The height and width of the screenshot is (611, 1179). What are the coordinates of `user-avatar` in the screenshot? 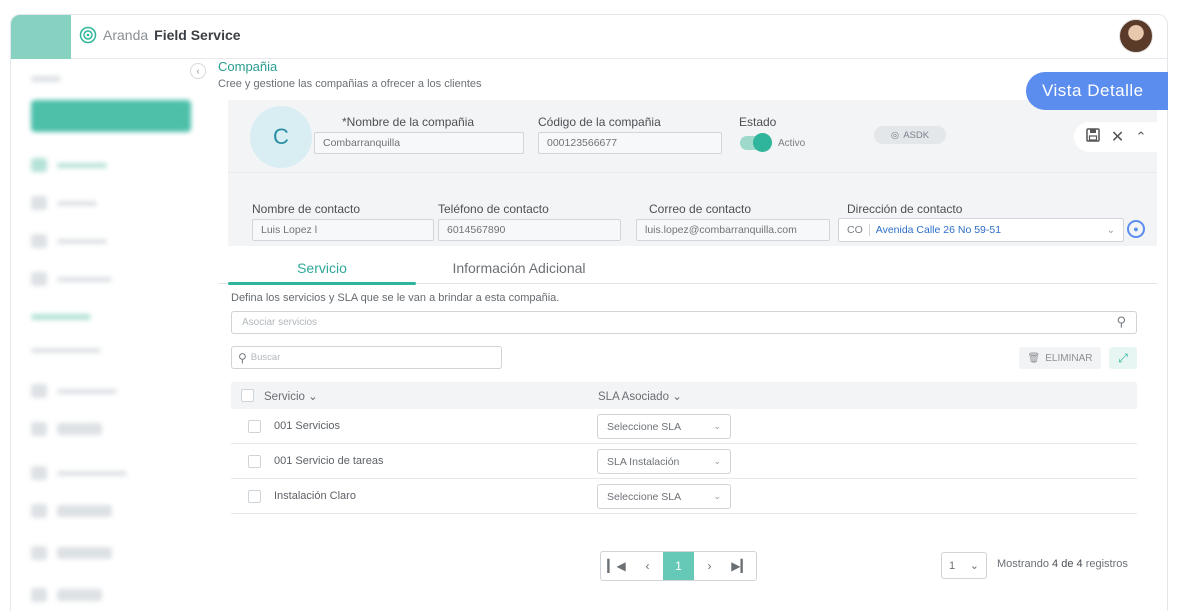 It's located at (1136, 36).